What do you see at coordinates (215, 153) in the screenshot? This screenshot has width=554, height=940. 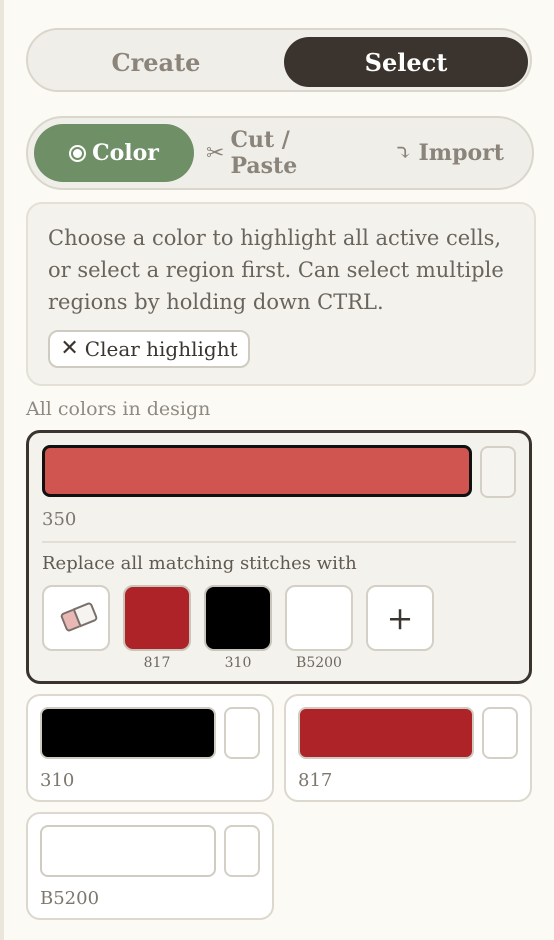 I see `scissors-icon: ✂` at bounding box center [215, 153].